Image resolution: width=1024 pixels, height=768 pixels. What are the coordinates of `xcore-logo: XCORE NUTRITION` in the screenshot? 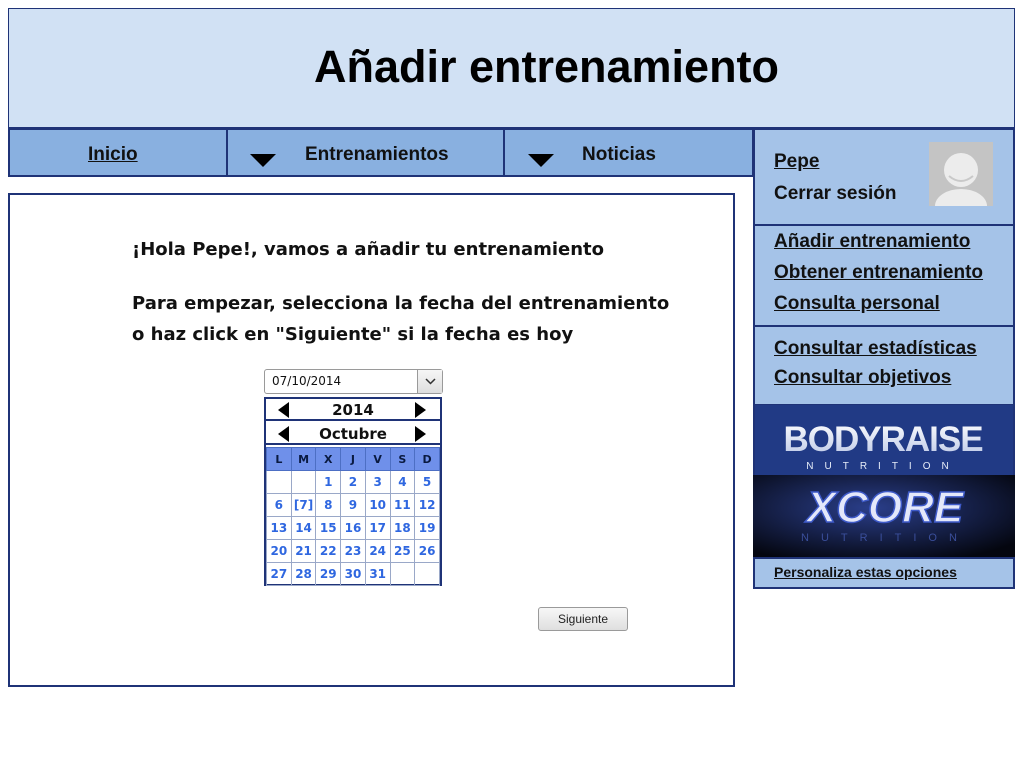 It's located at (884, 516).